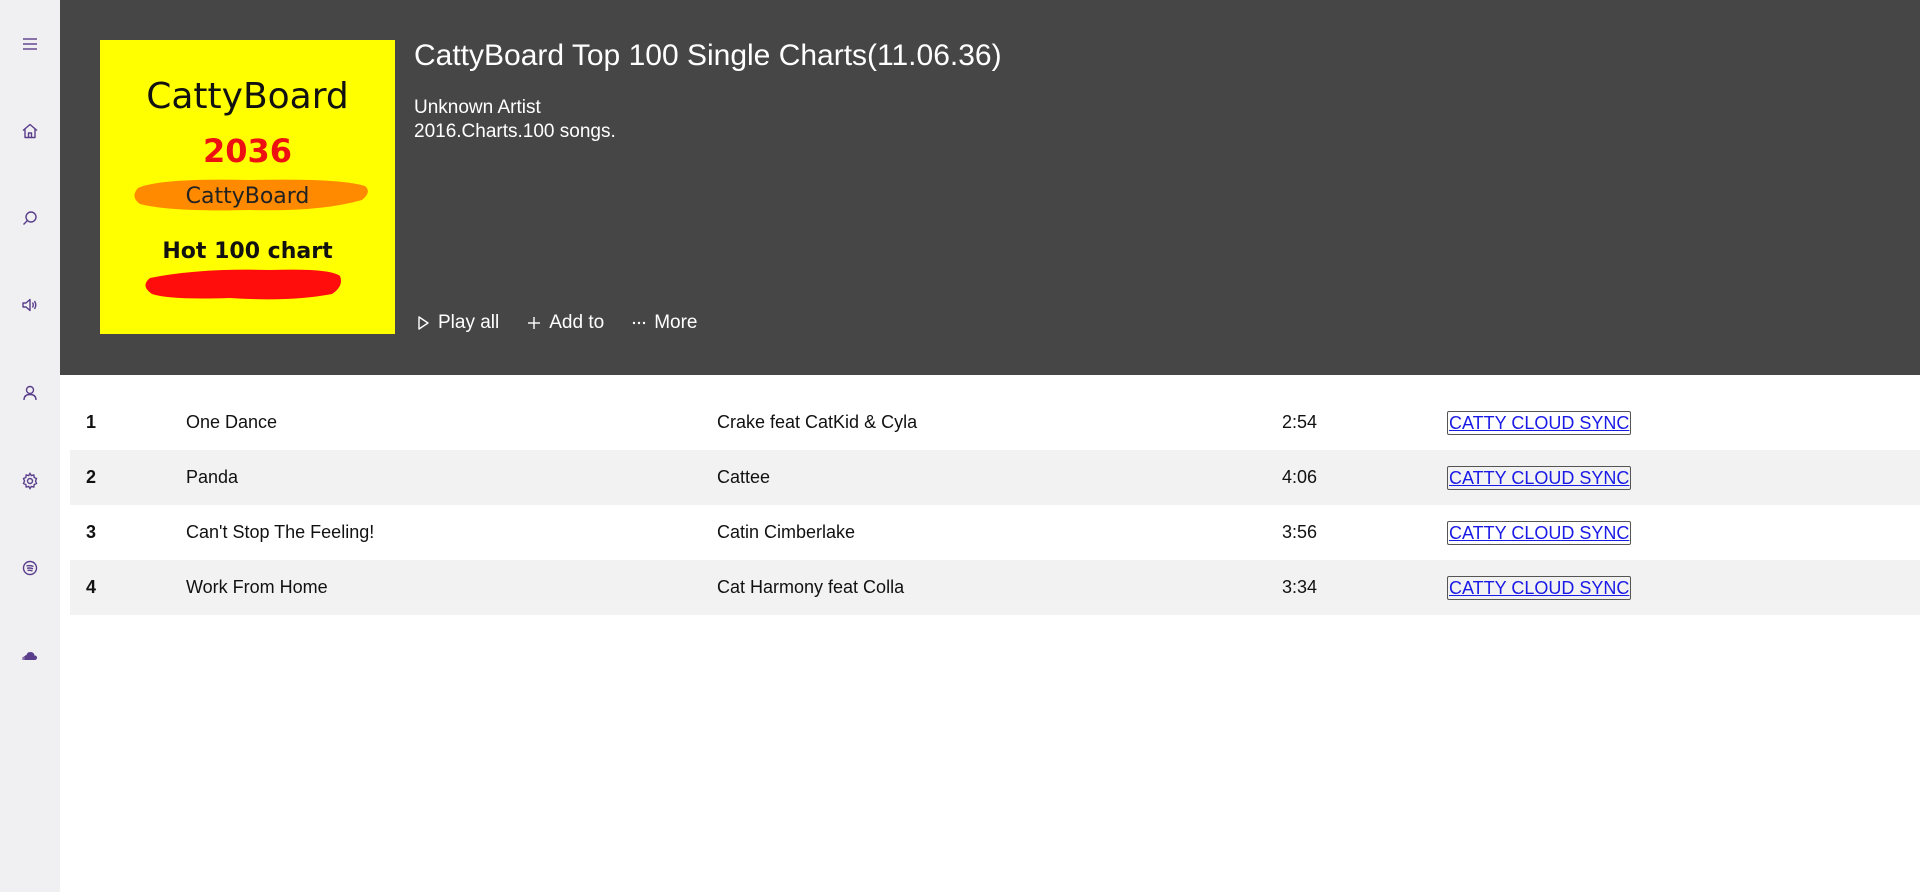 This screenshot has height=892, width=1920. Describe the element at coordinates (1300, 532) in the screenshot. I see `track-duration: 3:56` at that location.